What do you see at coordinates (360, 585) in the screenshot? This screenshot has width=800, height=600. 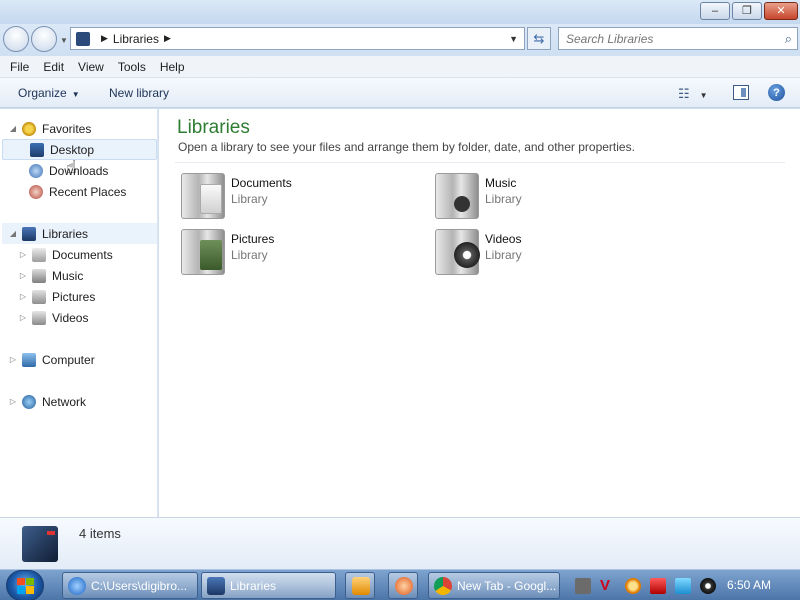 I see `taskbar-item-media-player` at bounding box center [360, 585].